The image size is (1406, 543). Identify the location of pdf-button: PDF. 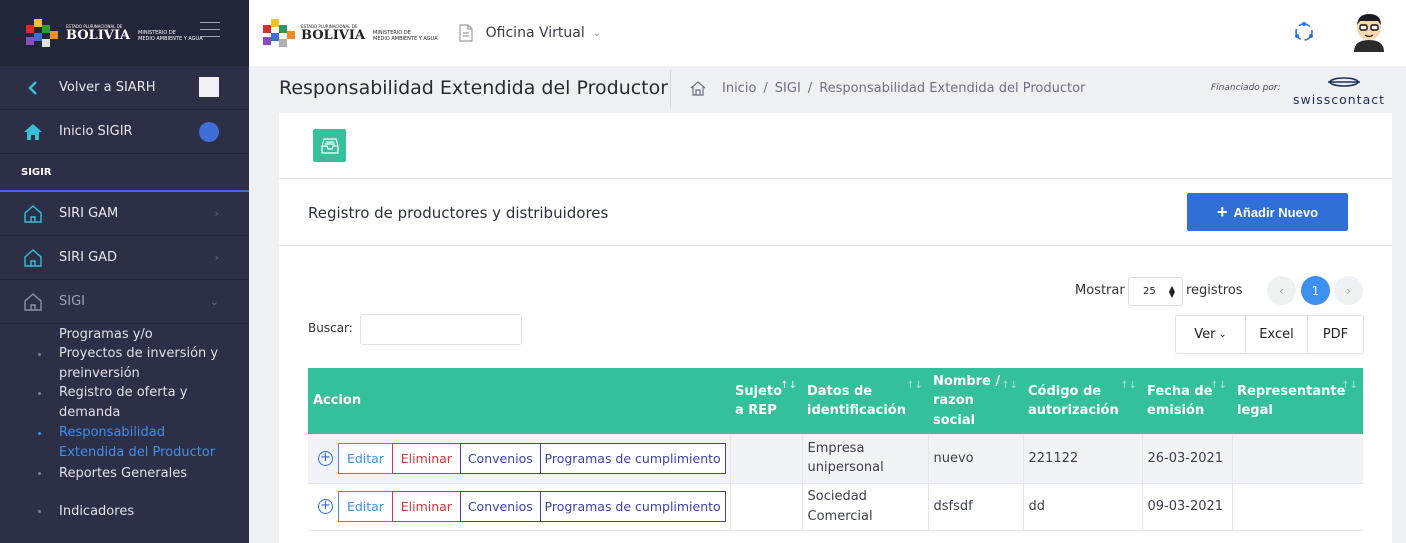
(1335, 334).